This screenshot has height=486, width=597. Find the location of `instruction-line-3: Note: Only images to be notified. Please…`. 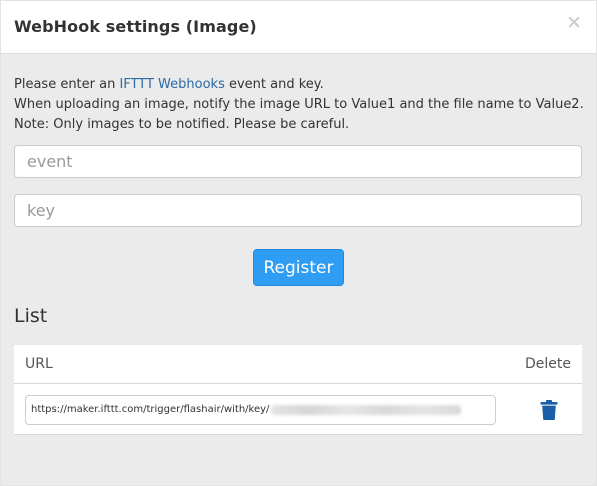

instruction-line-3: Note: Only images to be notified. Please… is located at coordinates (182, 124).